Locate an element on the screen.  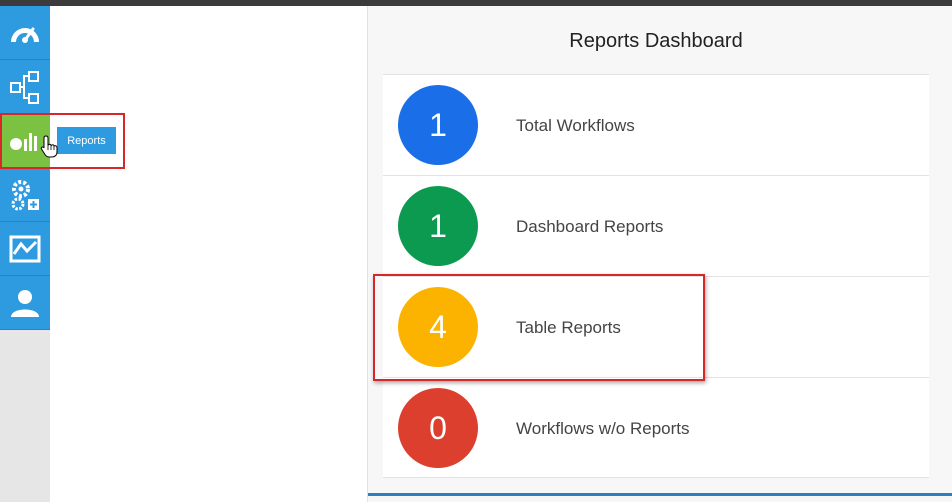
sidebar-item-settings is located at coordinates (25, 195).